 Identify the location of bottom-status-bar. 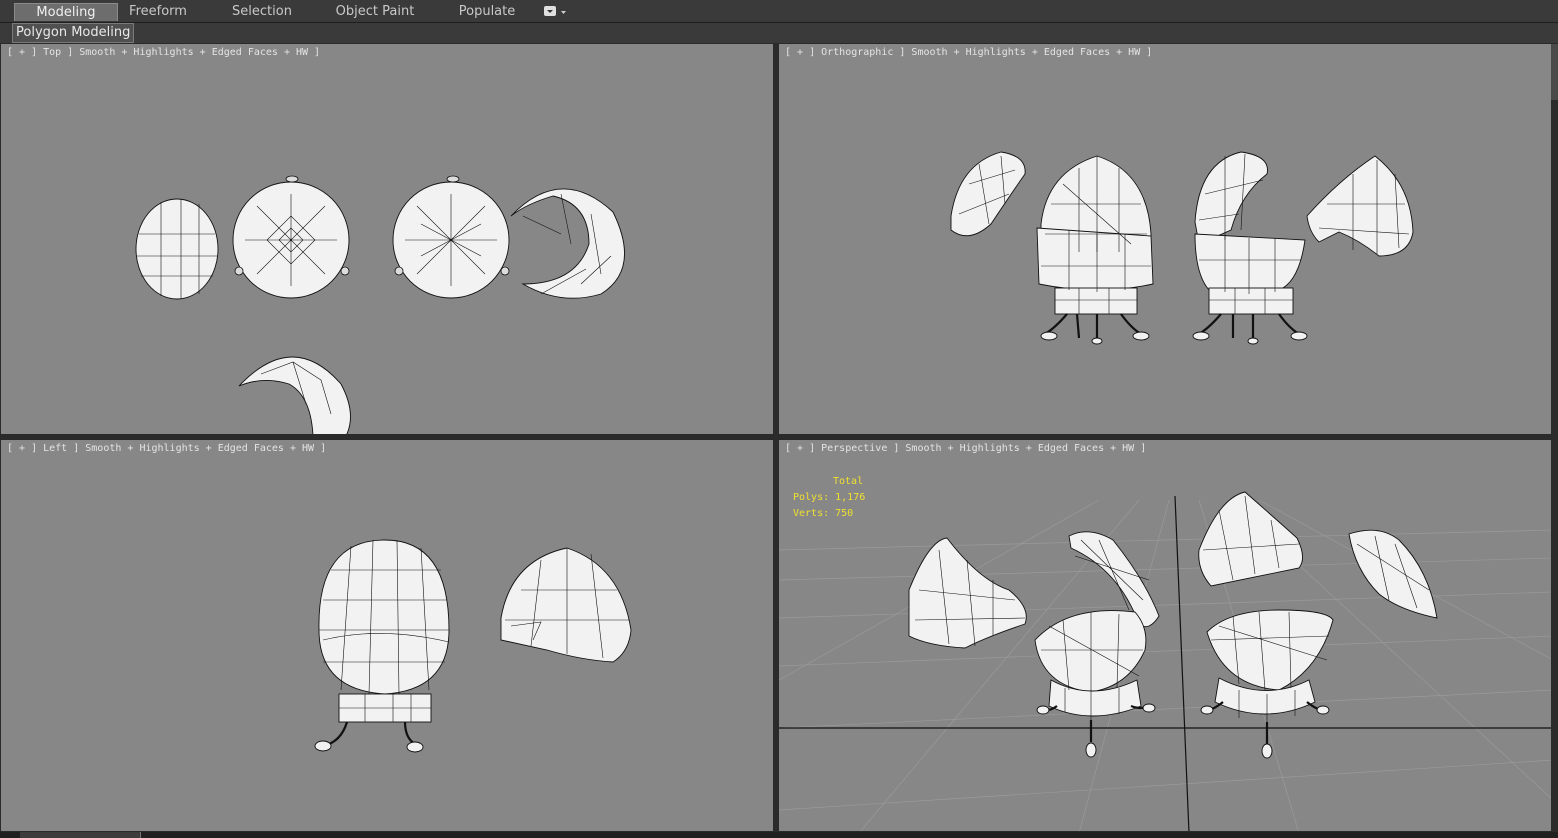
(779, 835).